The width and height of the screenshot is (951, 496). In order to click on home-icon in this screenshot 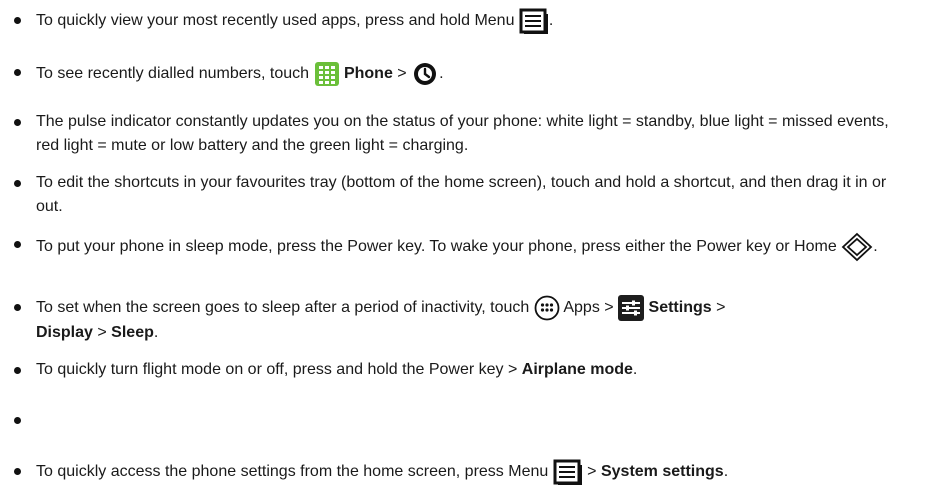, I will do `click(857, 247)`.